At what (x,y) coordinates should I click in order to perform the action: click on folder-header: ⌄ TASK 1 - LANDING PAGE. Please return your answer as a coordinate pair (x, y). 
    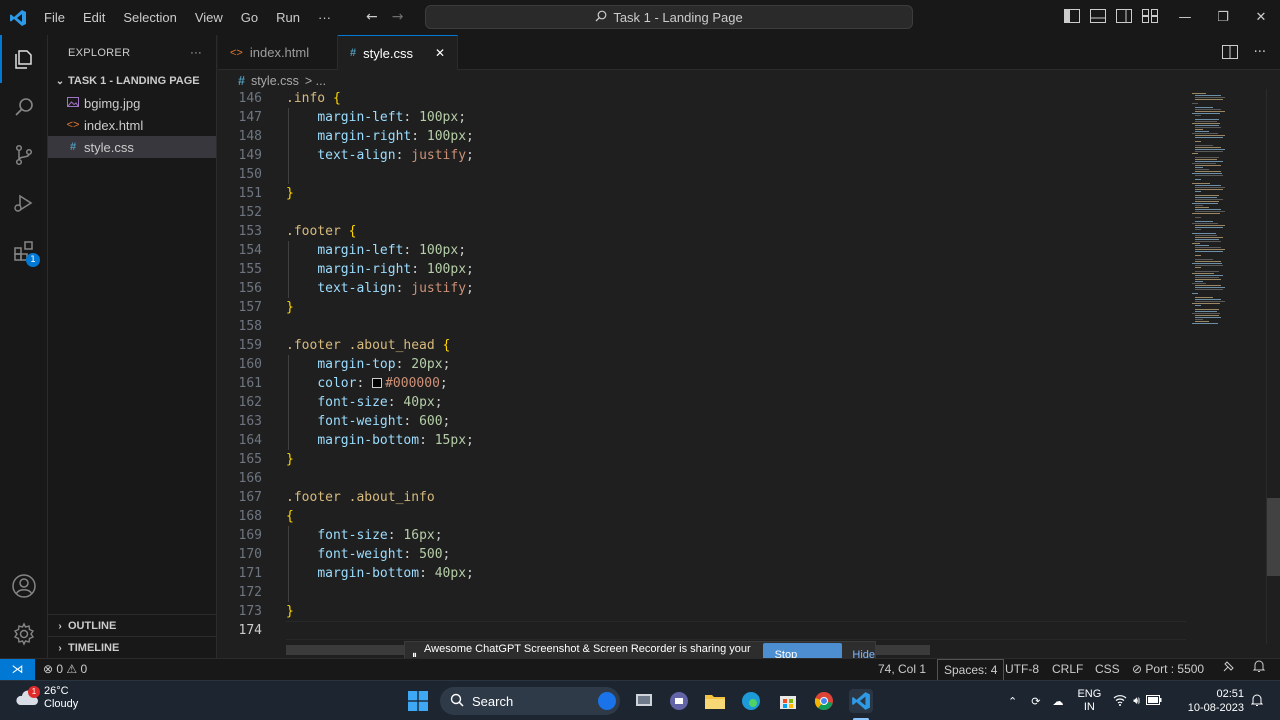
    Looking at the image, I should click on (132, 81).